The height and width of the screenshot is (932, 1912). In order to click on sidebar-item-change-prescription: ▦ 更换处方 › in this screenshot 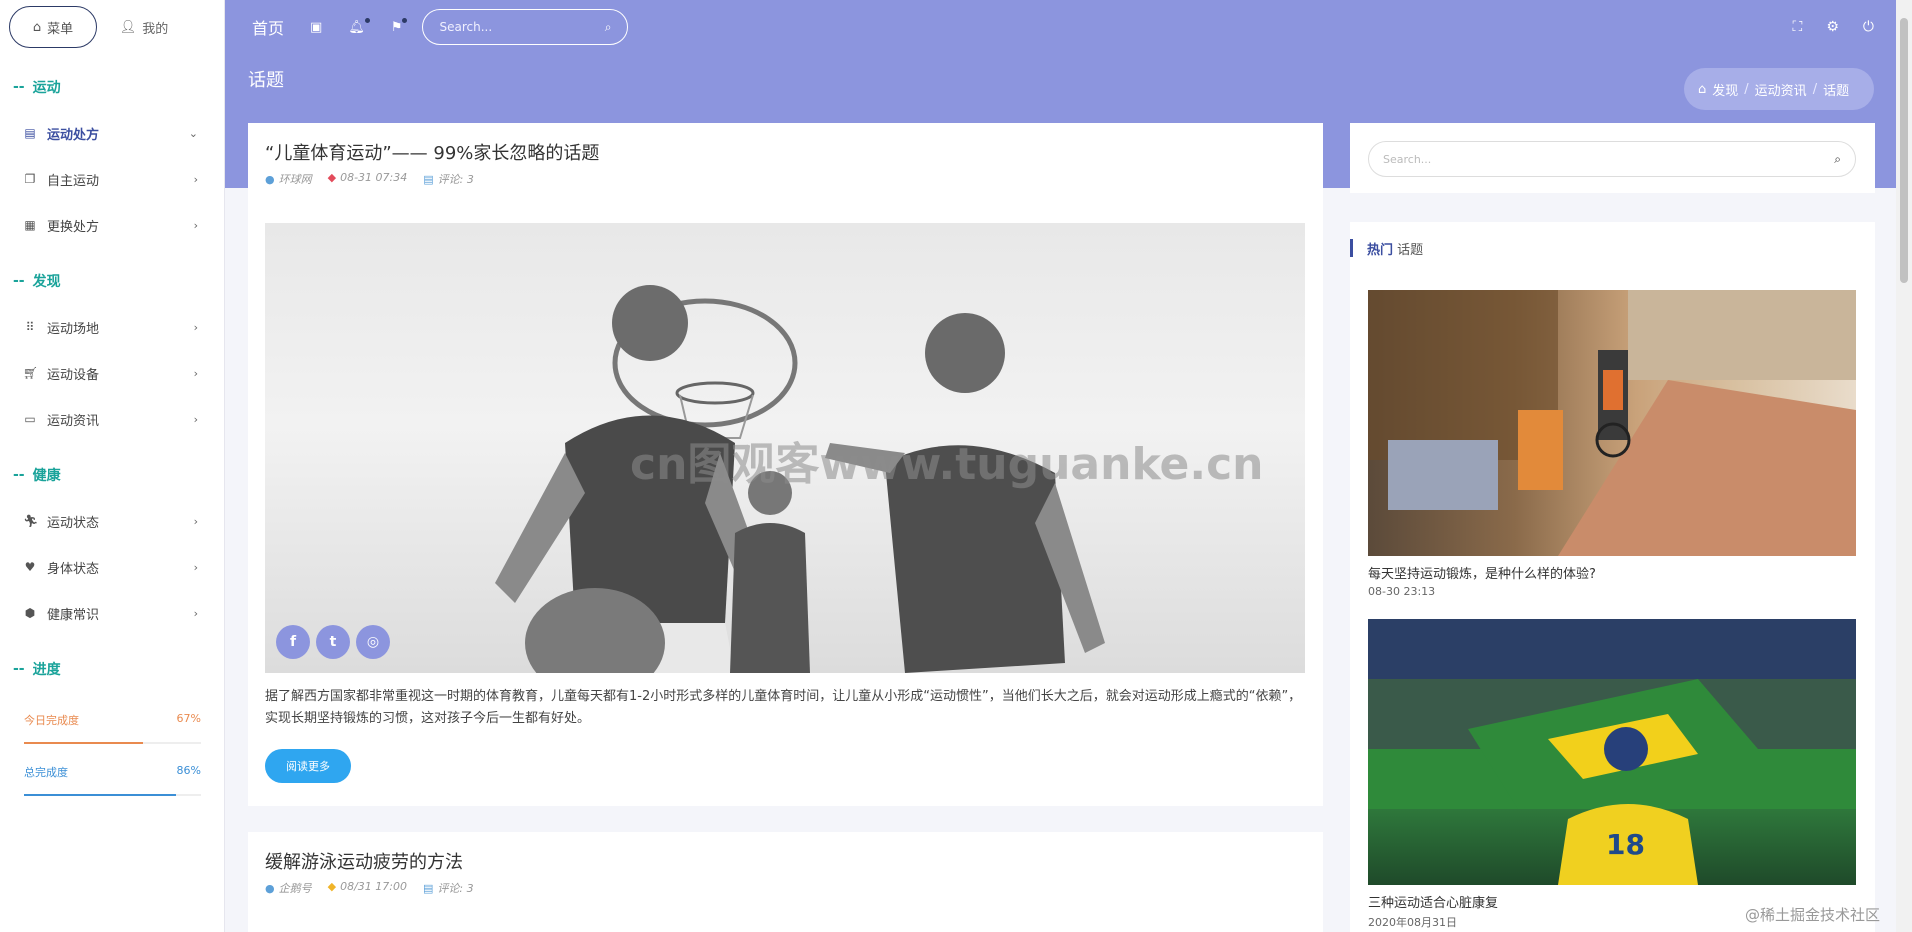, I will do `click(112, 225)`.